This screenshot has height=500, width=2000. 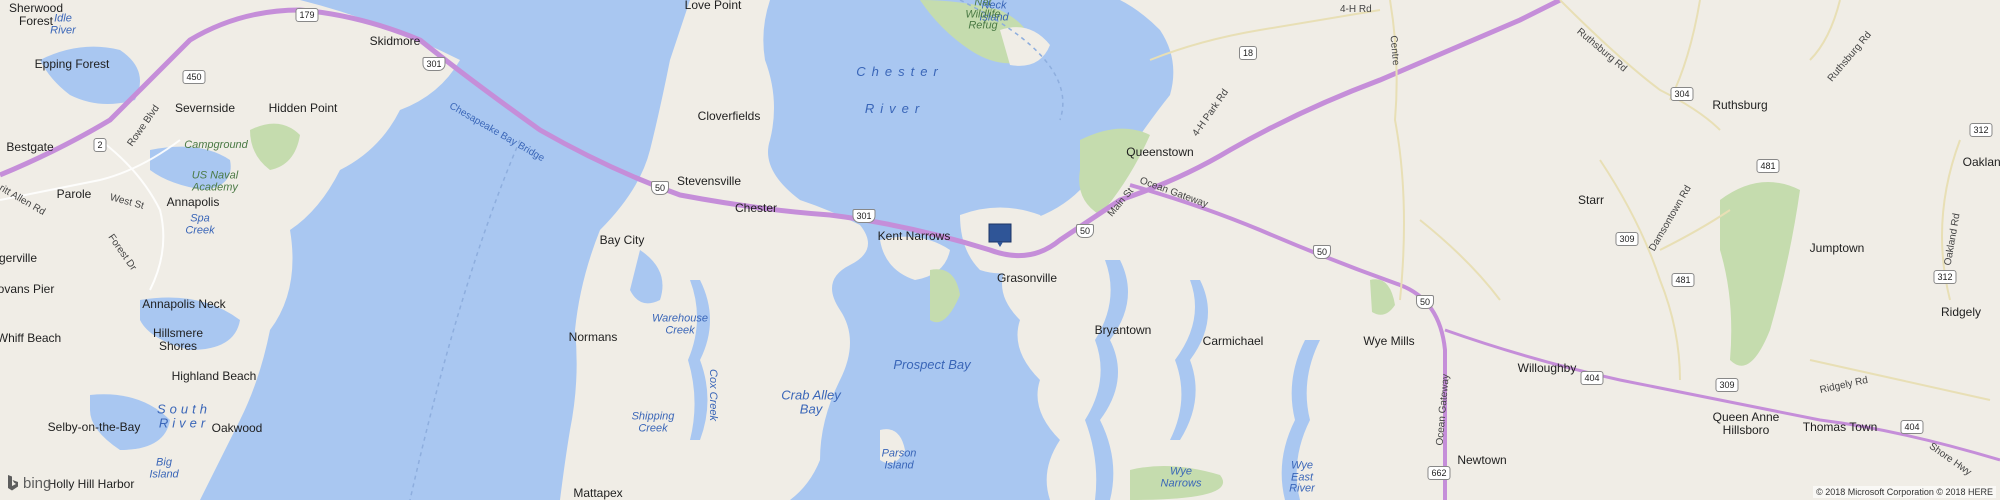 What do you see at coordinates (215, 181) in the screenshot?
I see `park-label: US Naval Academy` at bounding box center [215, 181].